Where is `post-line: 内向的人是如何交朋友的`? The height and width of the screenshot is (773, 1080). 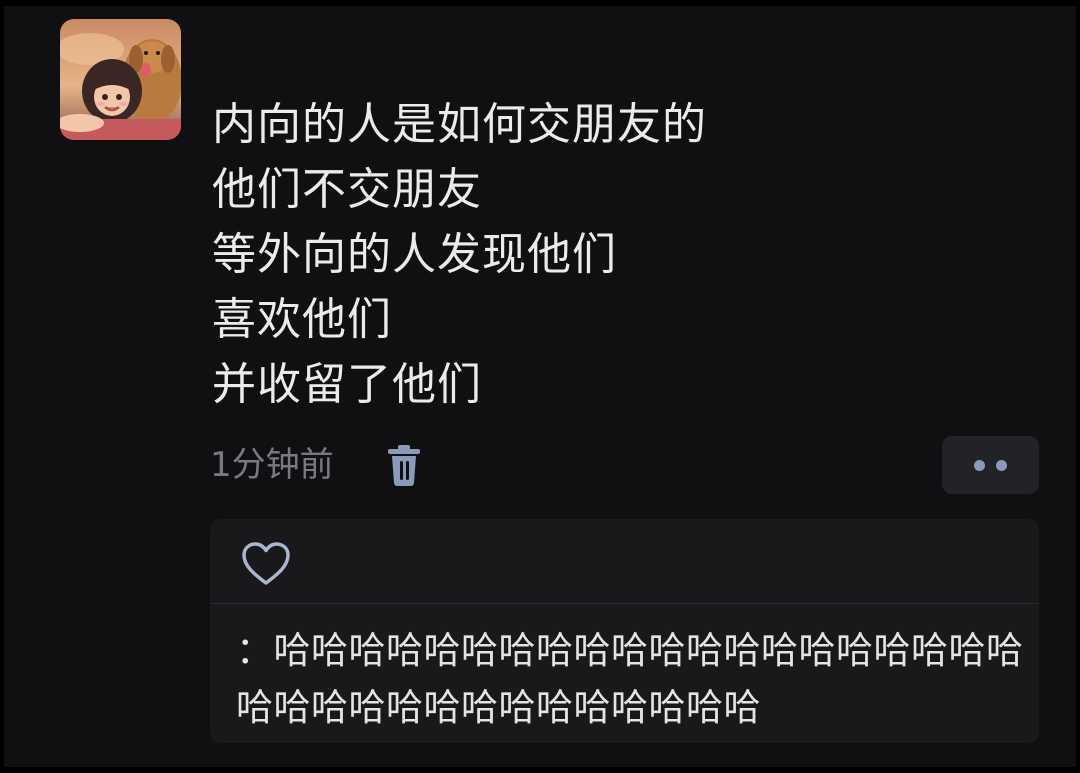 post-line: 内向的人是如何交朋友的 is located at coordinates (459, 124).